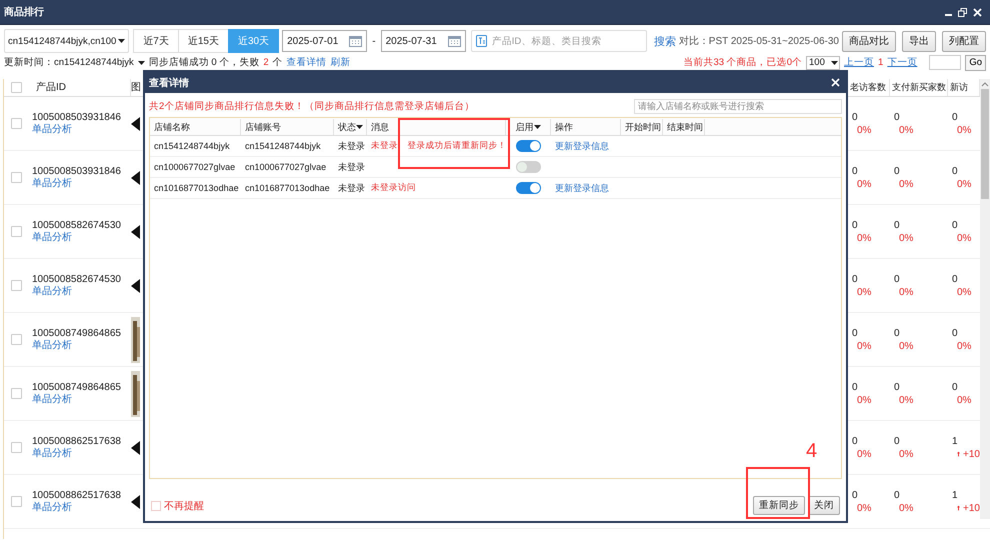 The width and height of the screenshot is (990, 541). I want to click on shop-name: cn1016877013odhae, so click(196, 188).